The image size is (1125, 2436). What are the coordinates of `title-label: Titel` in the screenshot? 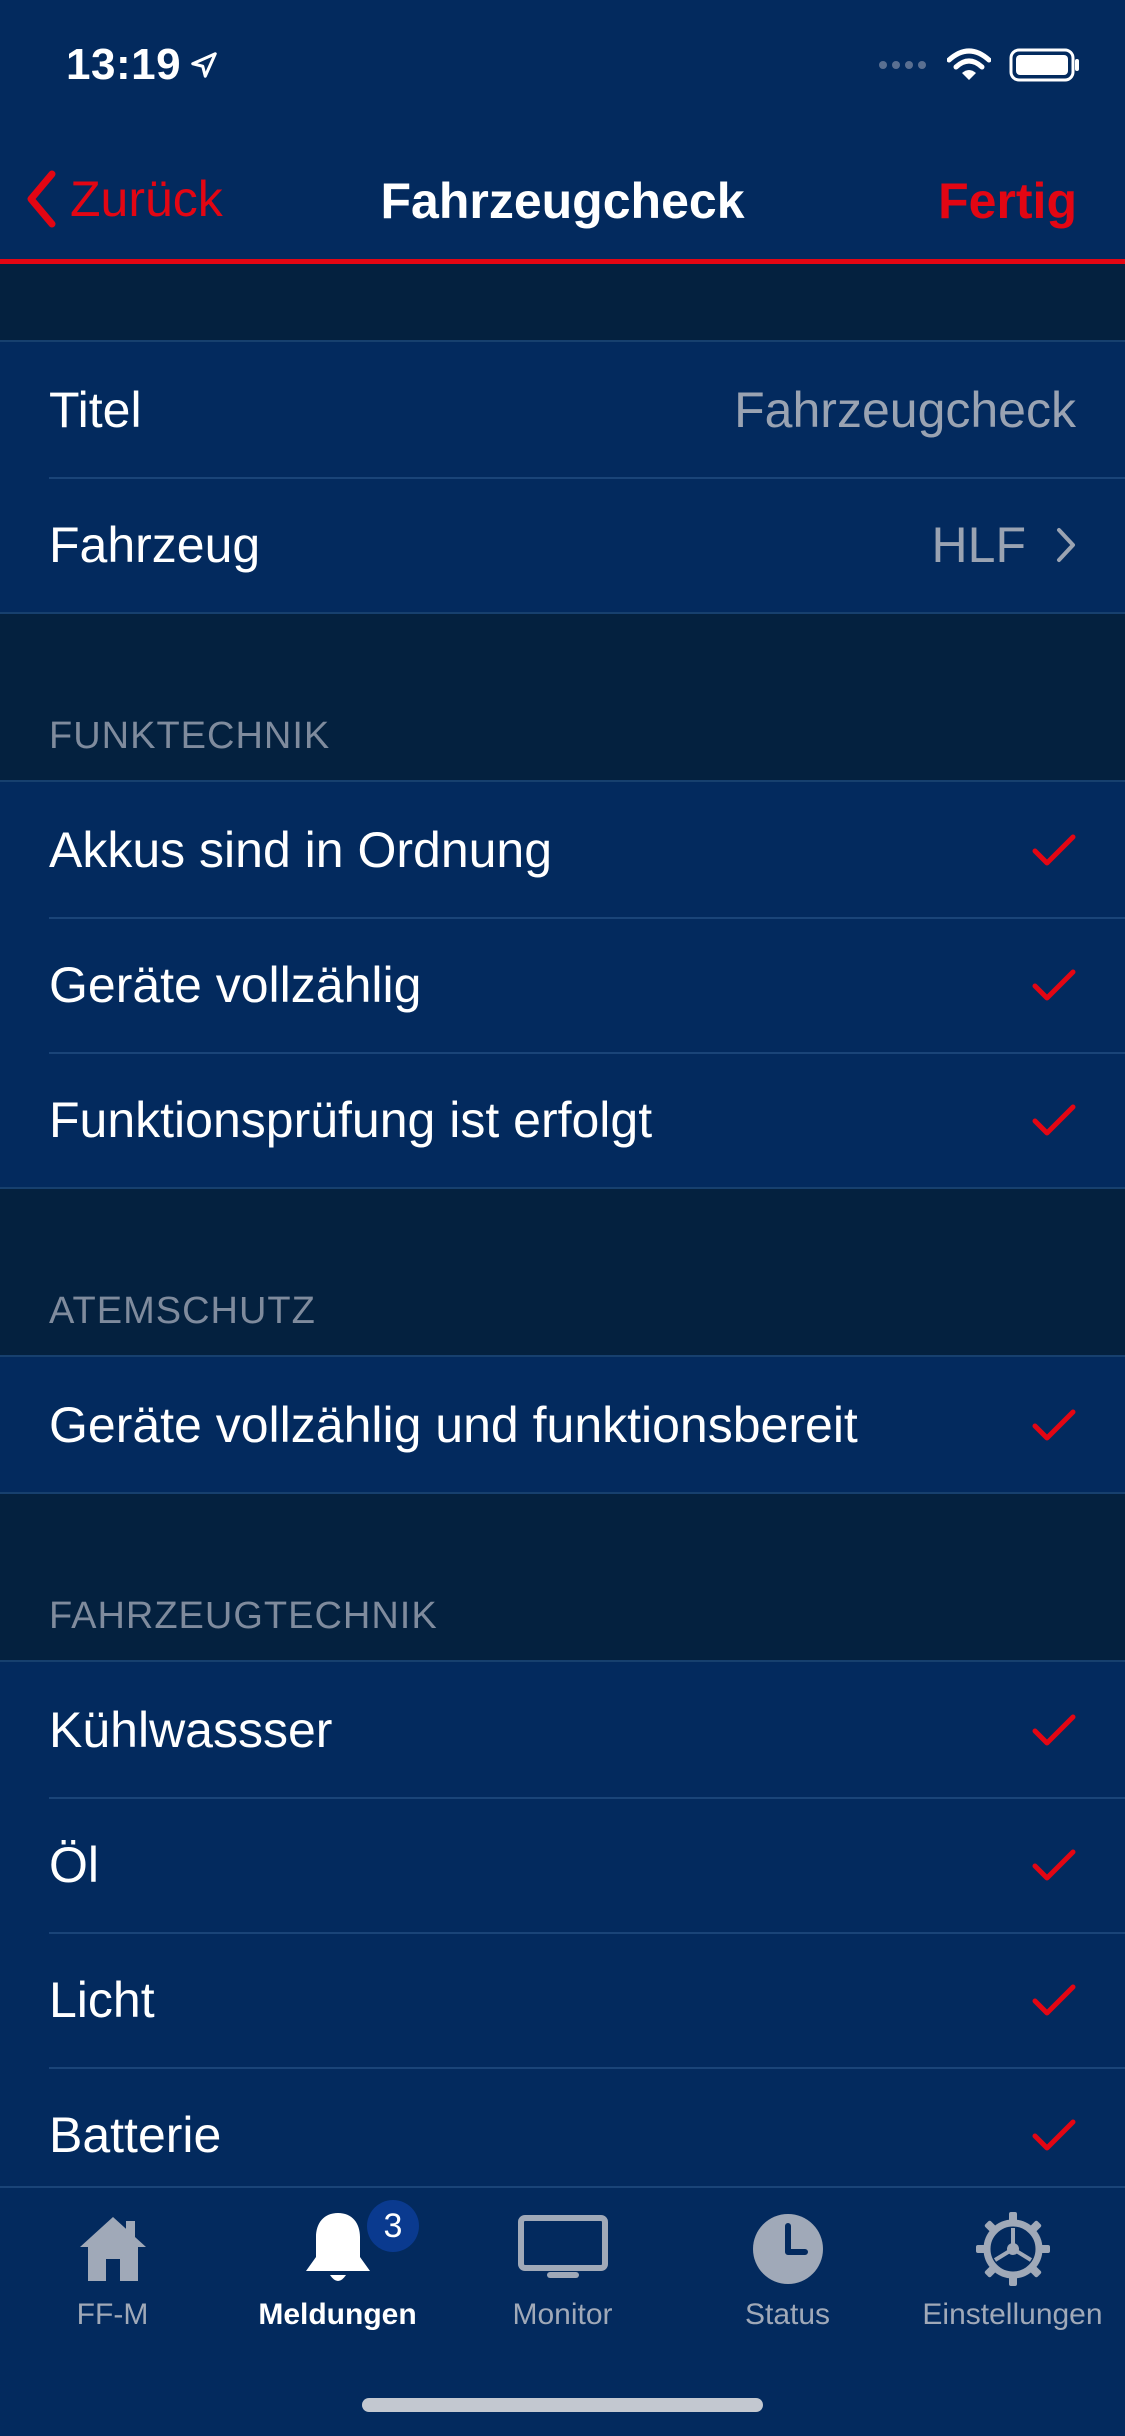 It's located at (95, 409).